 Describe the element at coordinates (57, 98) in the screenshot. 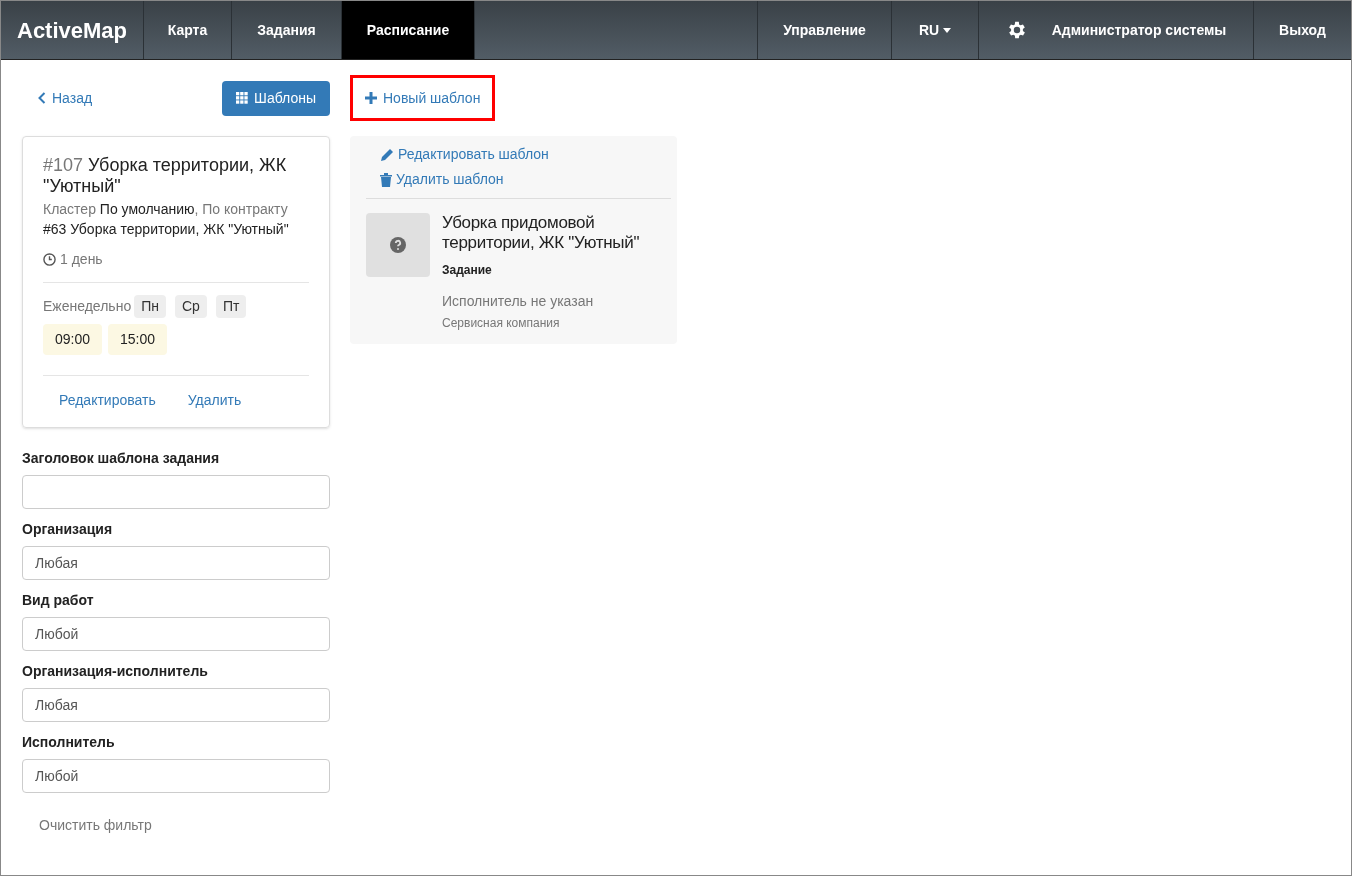

I see `back-link: Назад` at that location.